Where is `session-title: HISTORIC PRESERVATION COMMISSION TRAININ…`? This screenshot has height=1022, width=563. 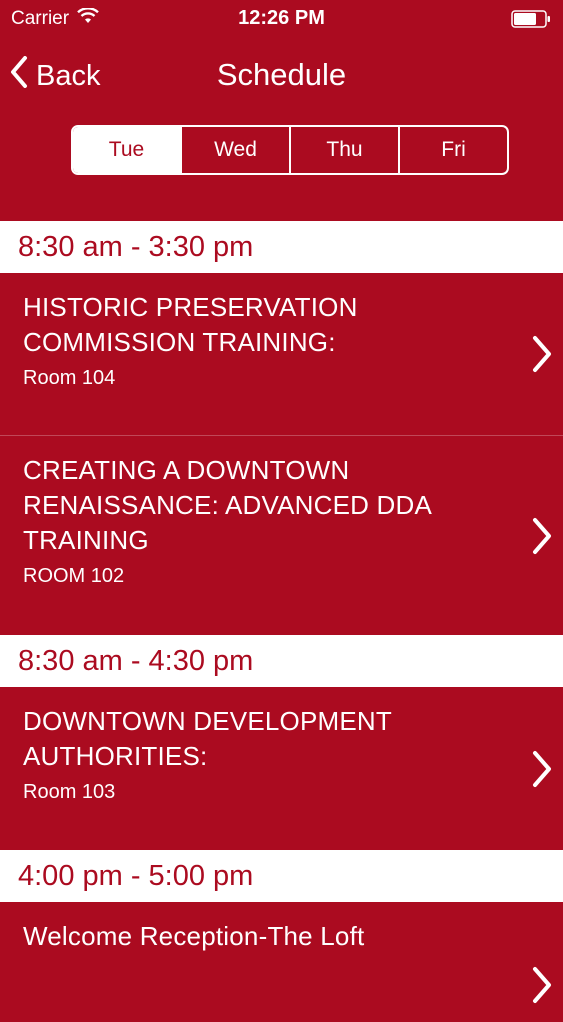
session-title: HISTORIC PRESERVATION COMMISSION TRAININ… is located at coordinates (190, 324).